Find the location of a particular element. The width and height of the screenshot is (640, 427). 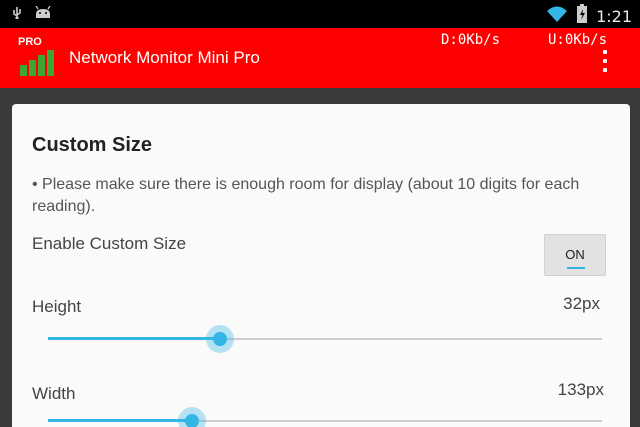

pro-badge: PRO is located at coordinates (30, 42).